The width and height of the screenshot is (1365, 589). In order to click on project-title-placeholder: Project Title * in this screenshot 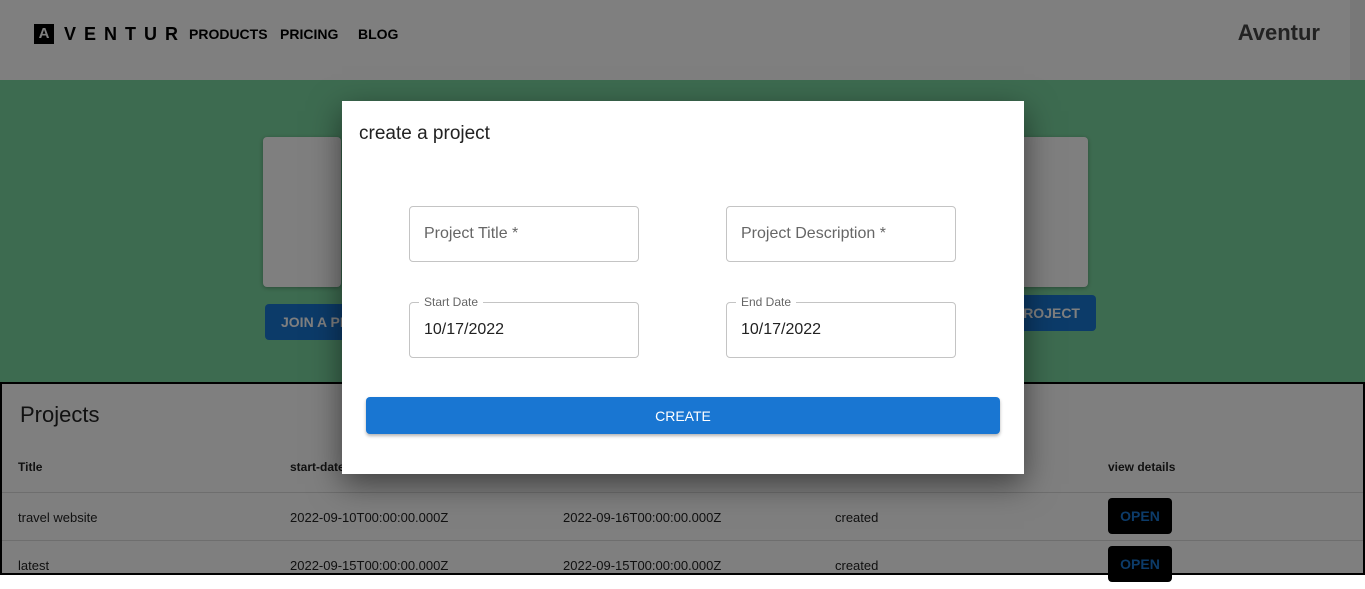, I will do `click(471, 233)`.